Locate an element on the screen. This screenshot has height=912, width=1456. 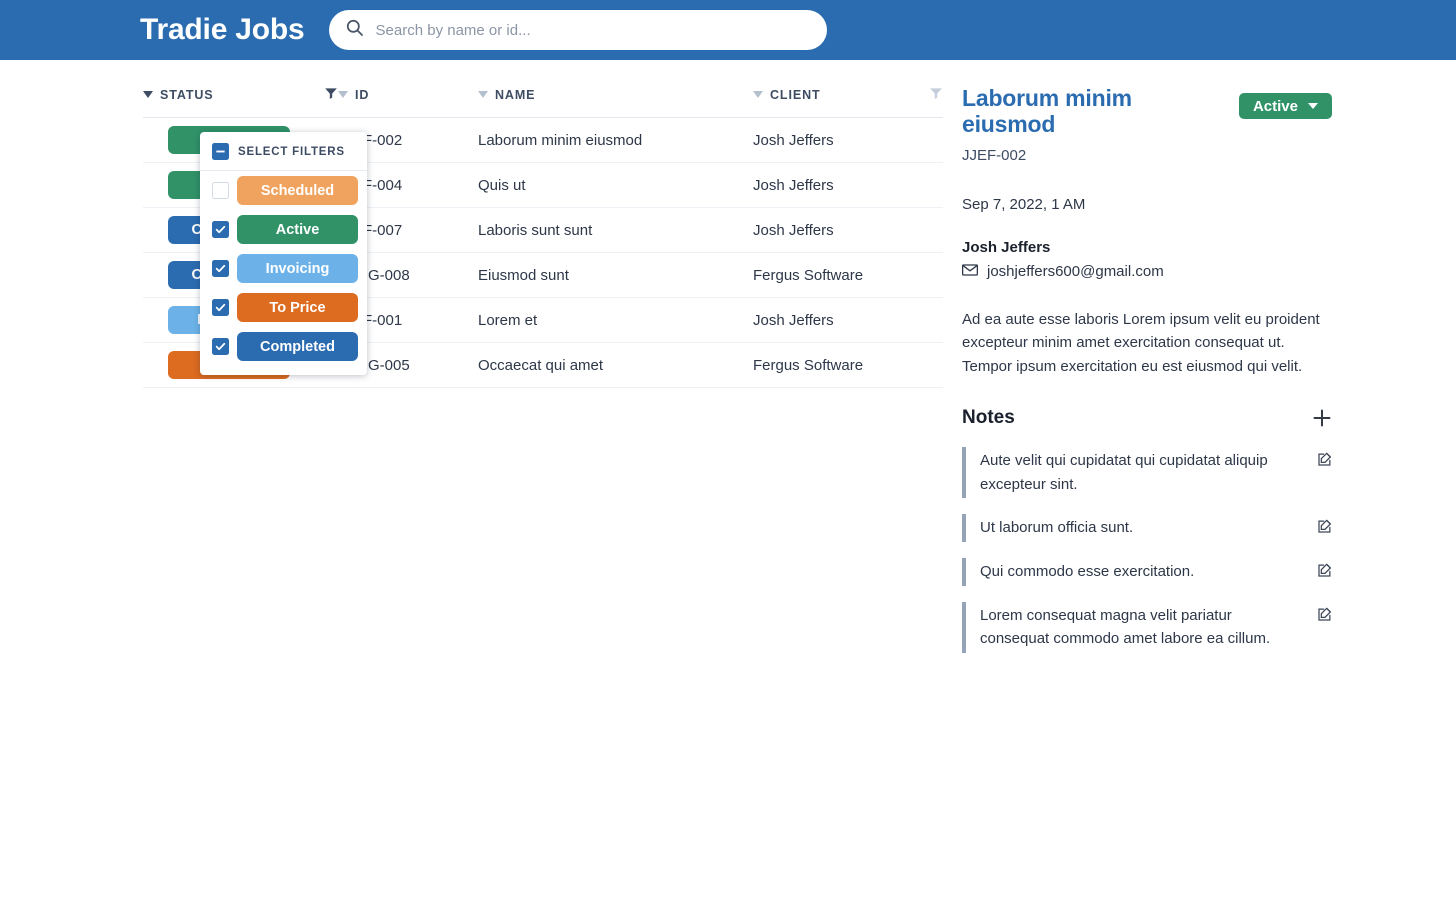
filter-option-badge: Scheduled is located at coordinates (297, 190).